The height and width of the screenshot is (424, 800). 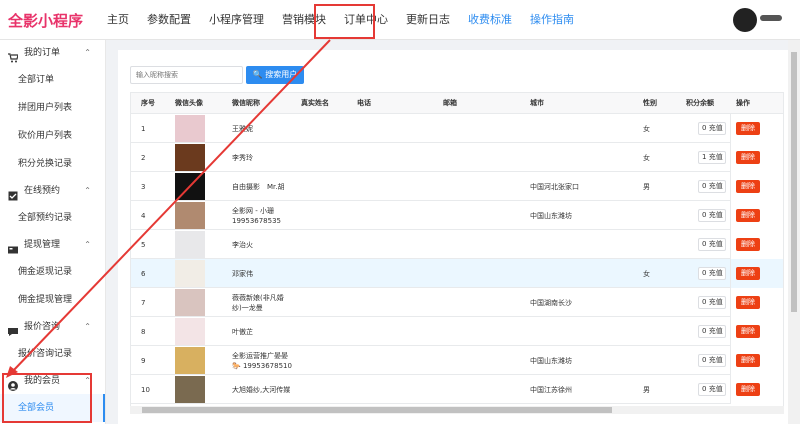 What do you see at coordinates (743, 103) in the screenshot?
I see `column-header-9: 操作` at bounding box center [743, 103].